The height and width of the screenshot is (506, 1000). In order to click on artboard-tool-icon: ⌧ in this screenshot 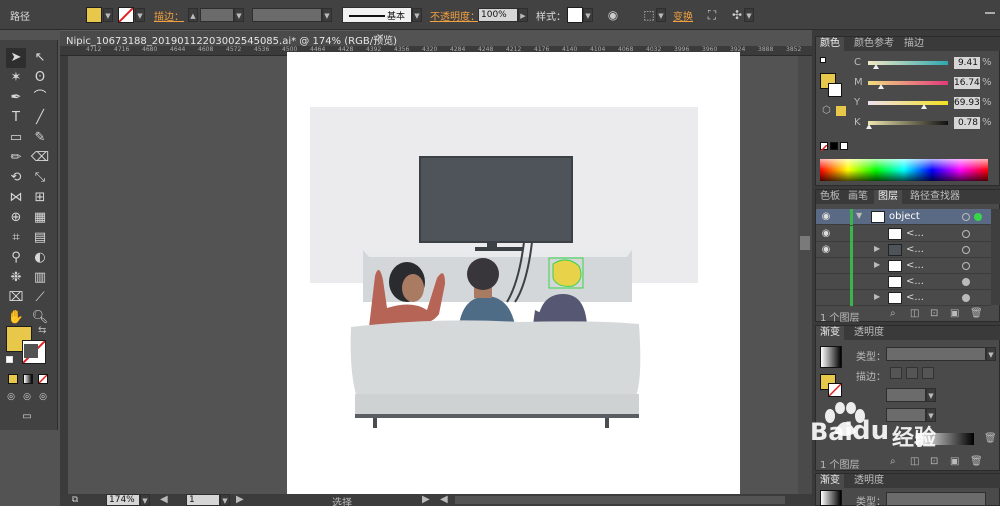, I will do `click(16, 298)`.